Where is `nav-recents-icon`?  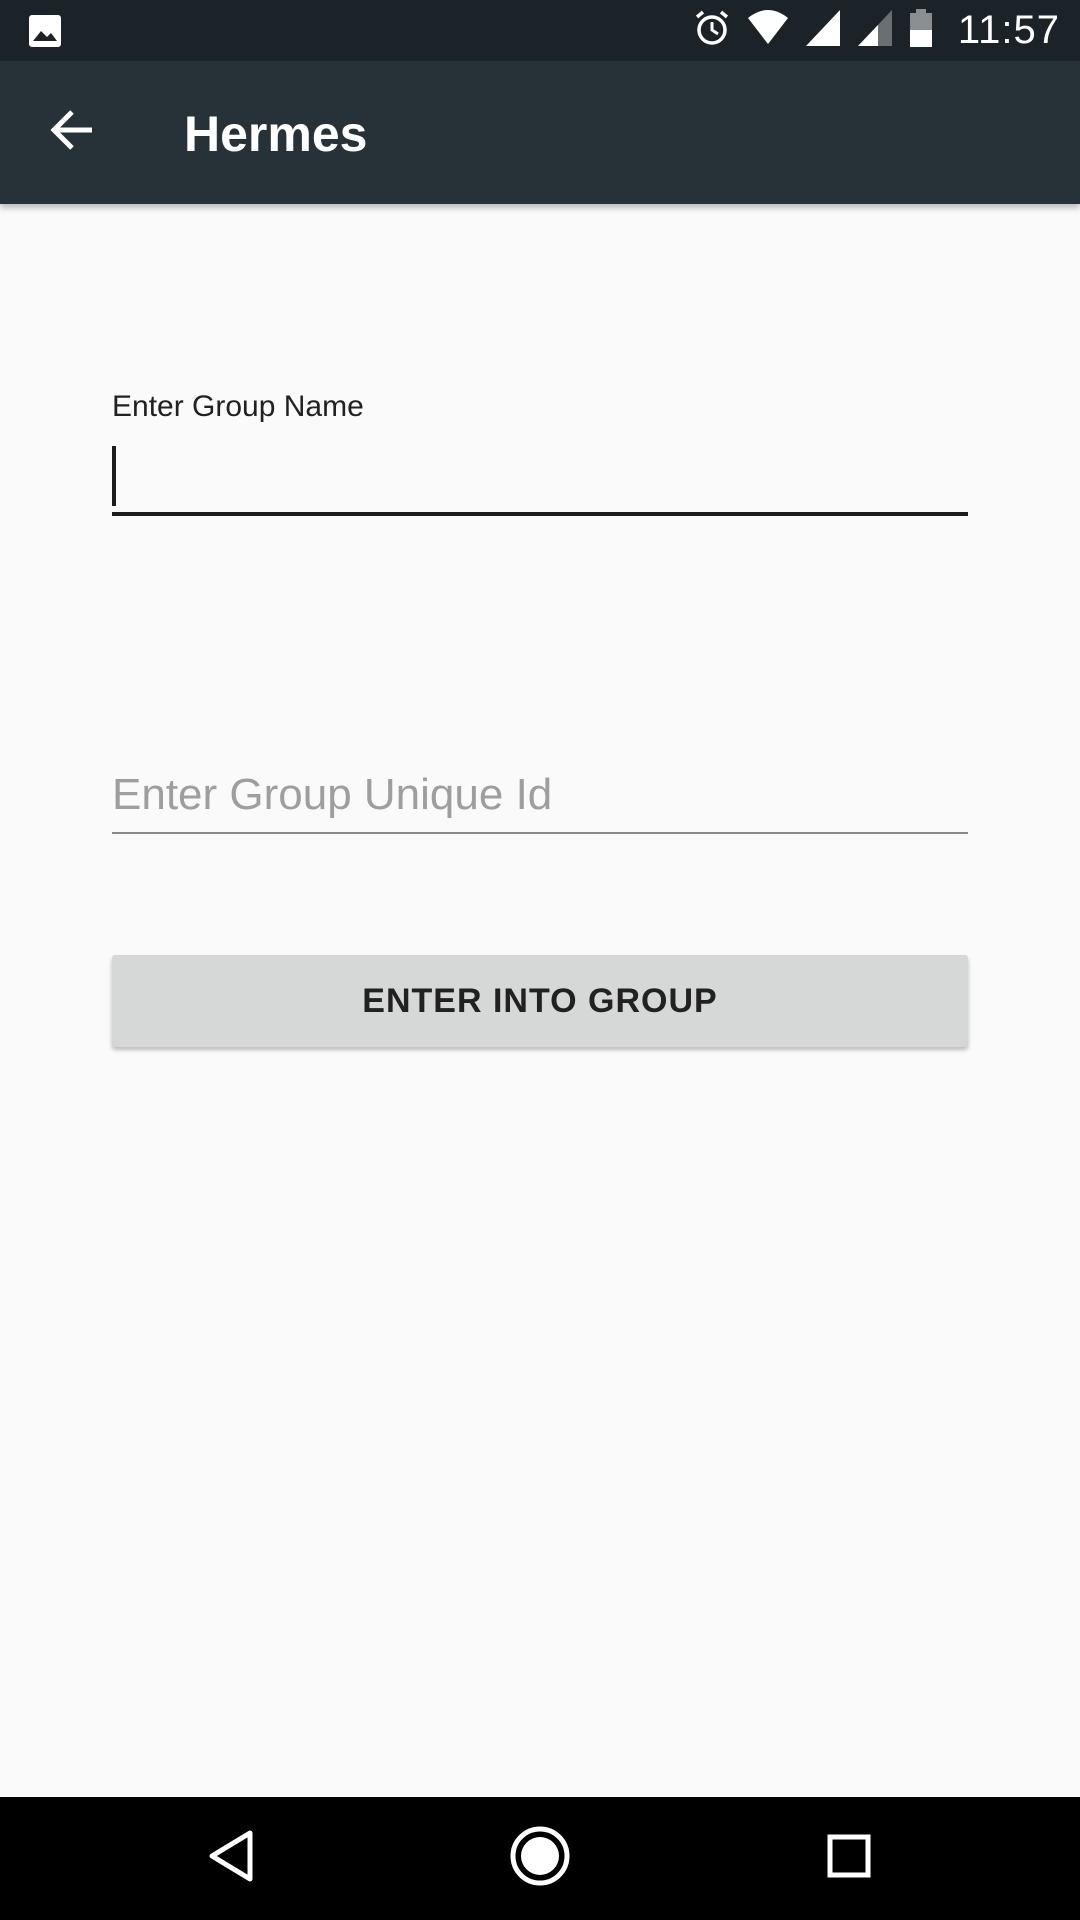 nav-recents-icon is located at coordinates (849, 1858).